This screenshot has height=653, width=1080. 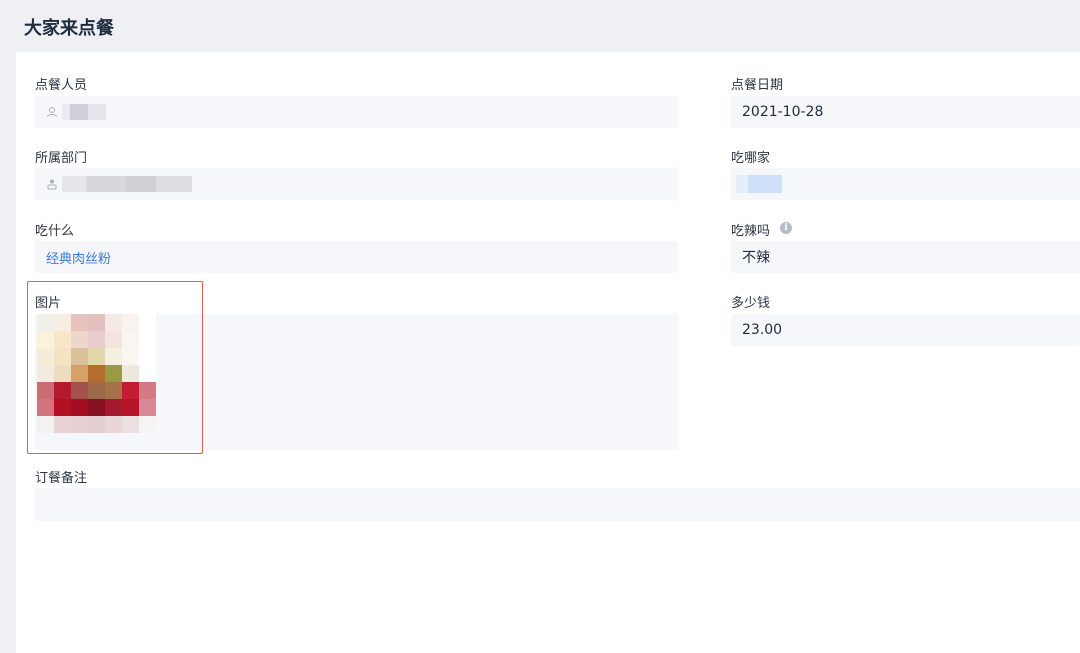 What do you see at coordinates (757, 85) in the screenshot?
I see `order-date-label: 点餐日期` at bounding box center [757, 85].